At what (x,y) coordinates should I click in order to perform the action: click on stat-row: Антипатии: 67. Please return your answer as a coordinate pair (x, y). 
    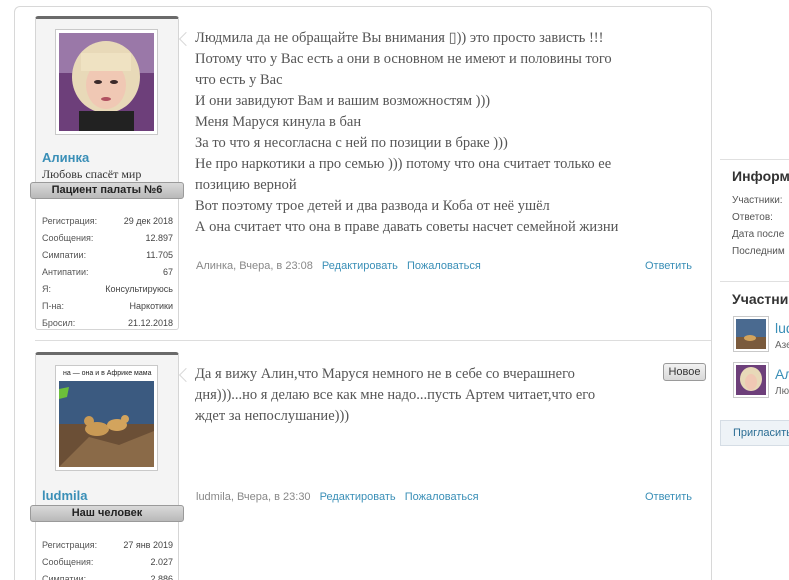
    Looking at the image, I should click on (107, 272).